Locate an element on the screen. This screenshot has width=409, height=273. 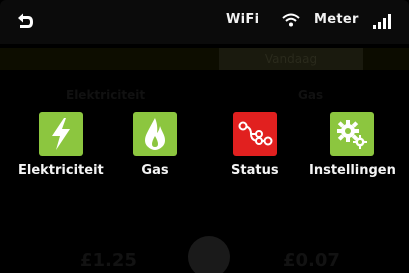
flame-icon is located at coordinates (155, 134).